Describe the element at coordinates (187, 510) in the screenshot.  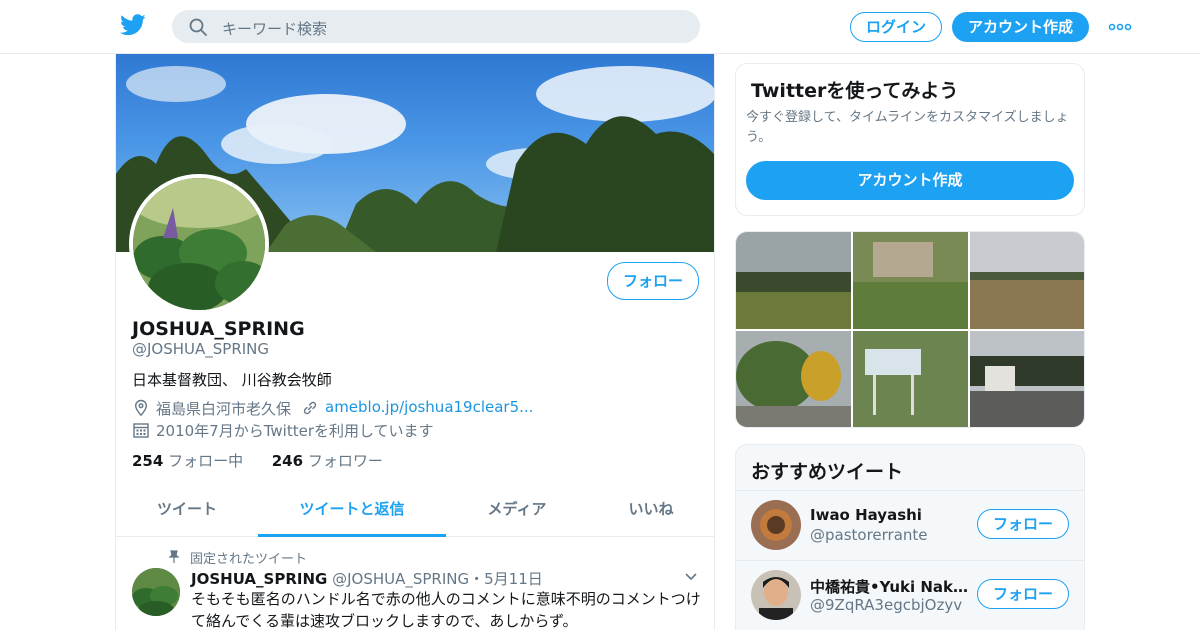
I see `tab-tweets: ツイート` at that location.